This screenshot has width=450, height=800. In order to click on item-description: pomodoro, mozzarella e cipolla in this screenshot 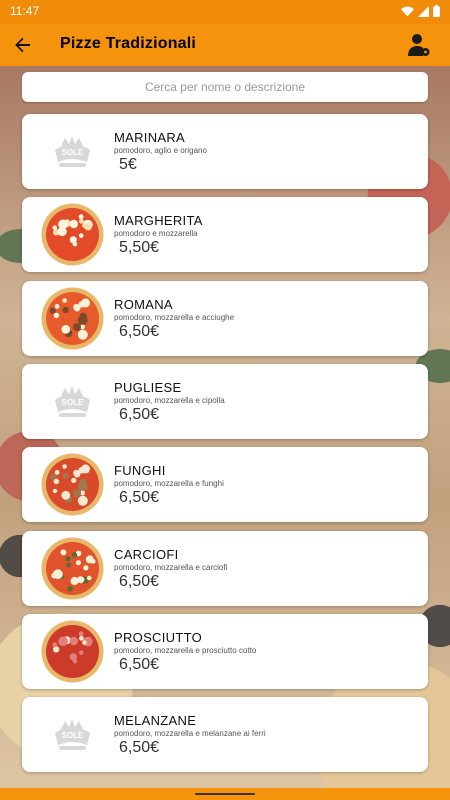, I will do `click(169, 400)`.